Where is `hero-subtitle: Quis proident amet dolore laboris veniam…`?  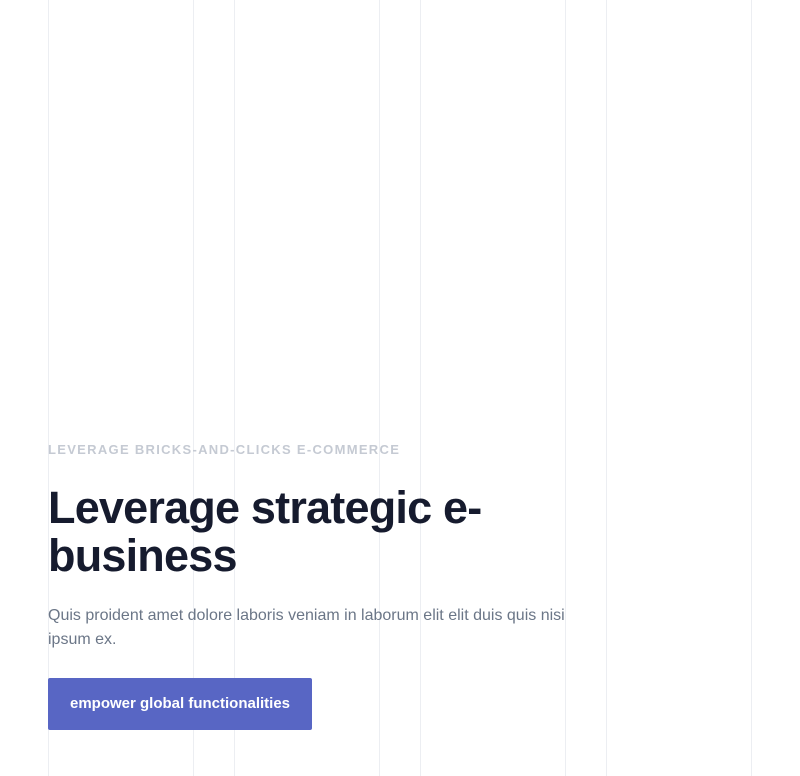 hero-subtitle: Quis proident amet dolore laboris veniam… is located at coordinates (306, 627).